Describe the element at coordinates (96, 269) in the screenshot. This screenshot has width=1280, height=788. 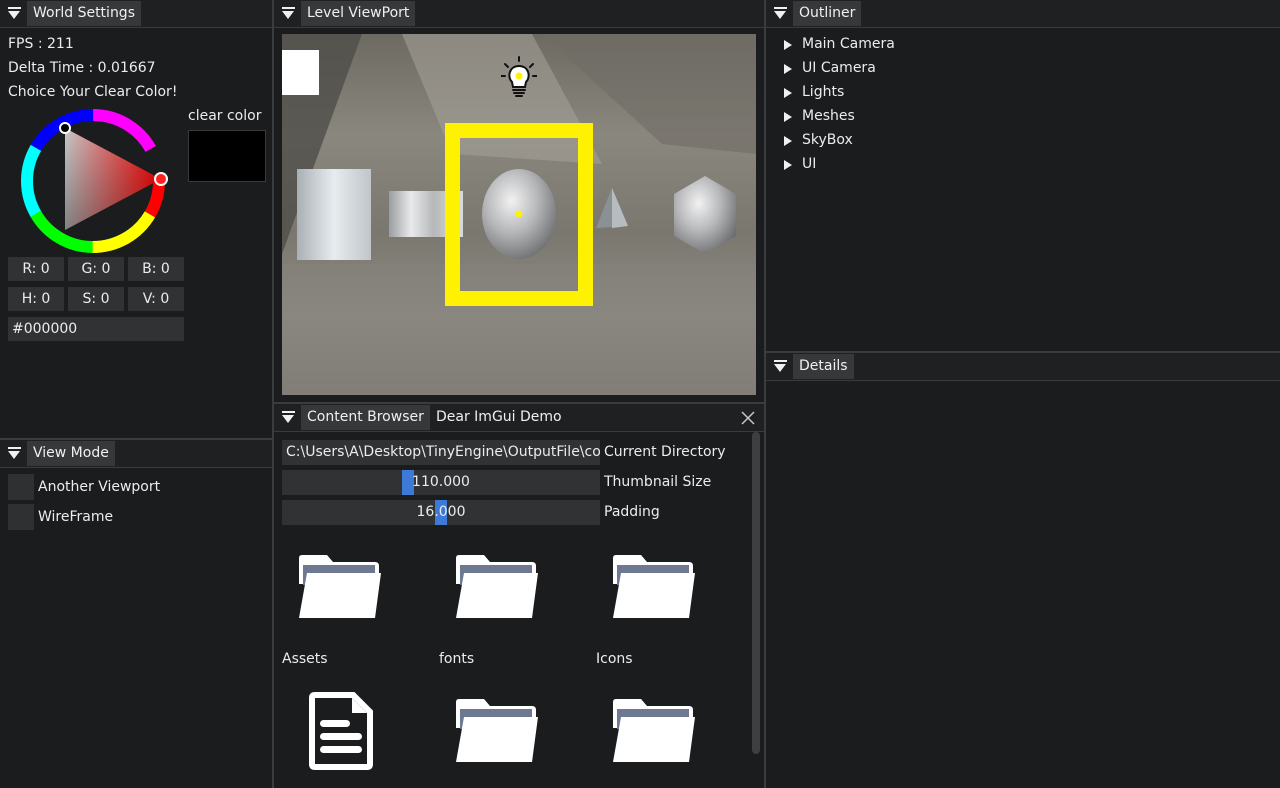
I see `green-field: G: 0` at that location.